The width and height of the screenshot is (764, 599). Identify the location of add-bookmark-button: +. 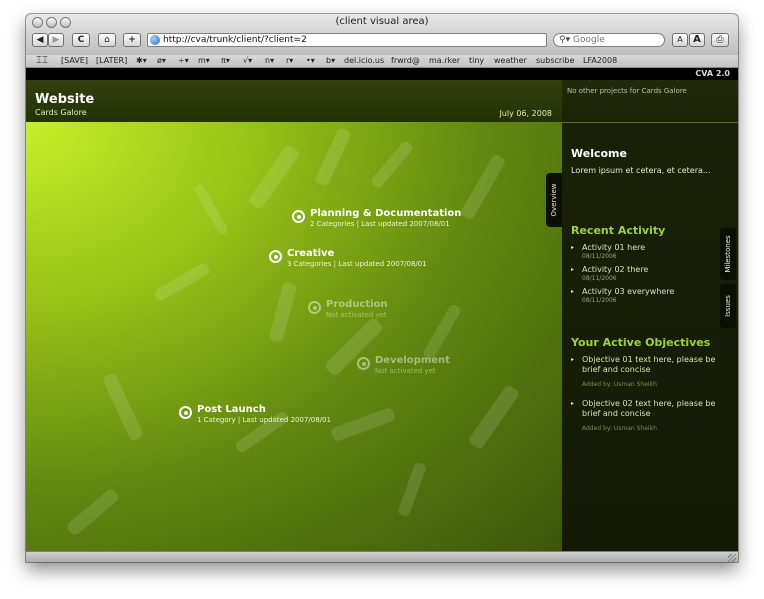
(132, 40).